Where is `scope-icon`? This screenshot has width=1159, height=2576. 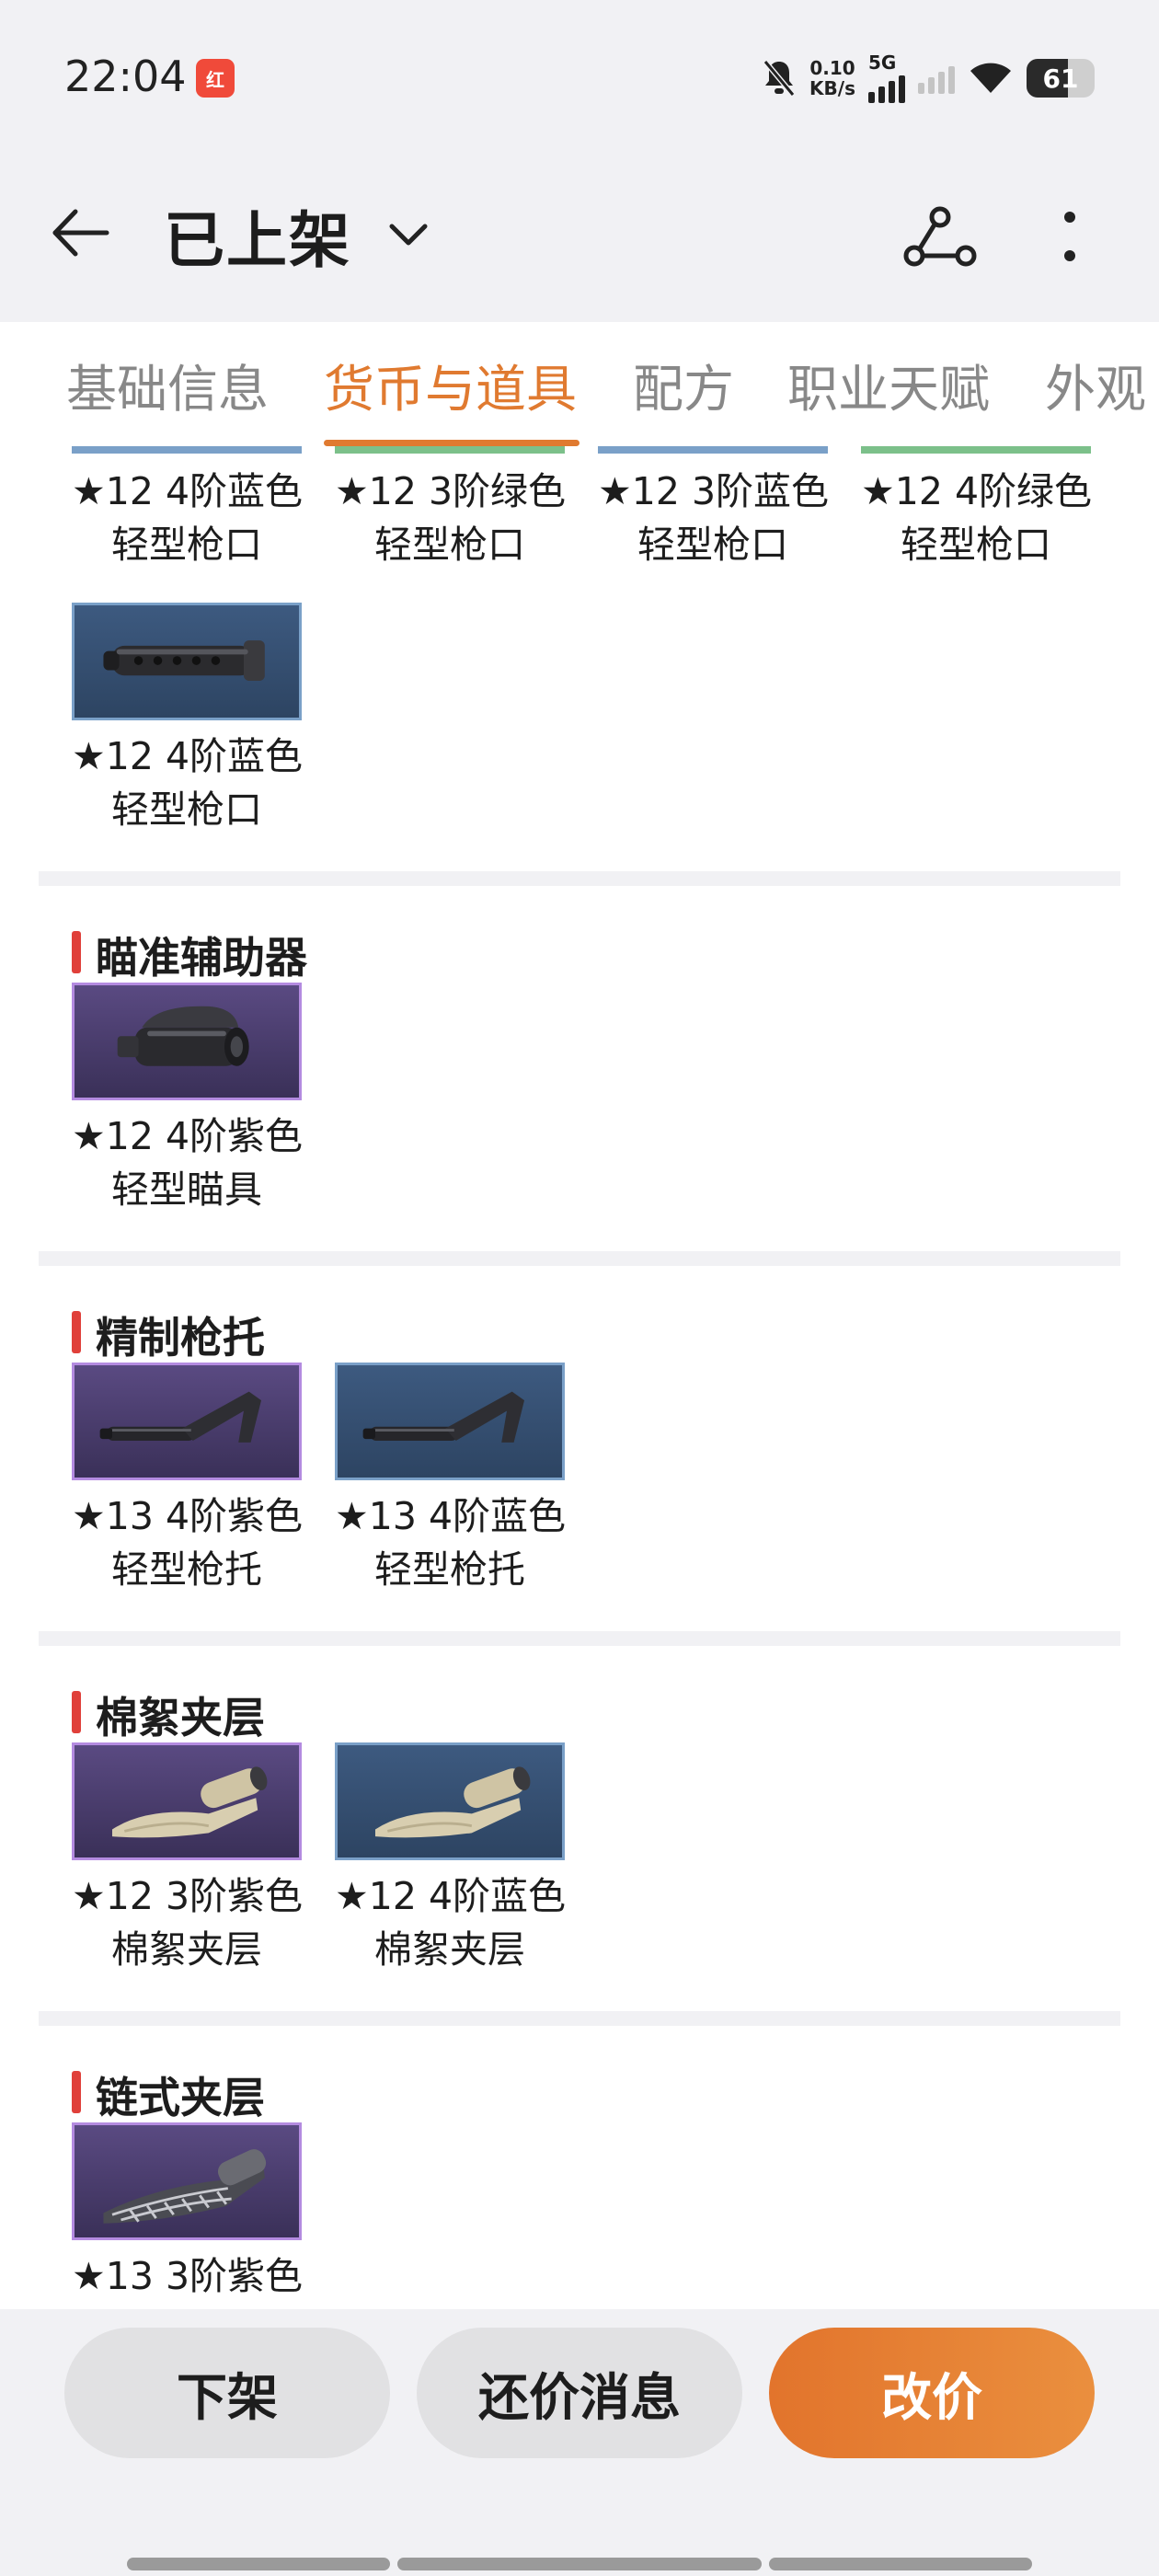 scope-icon is located at coordinates (183, 1036).